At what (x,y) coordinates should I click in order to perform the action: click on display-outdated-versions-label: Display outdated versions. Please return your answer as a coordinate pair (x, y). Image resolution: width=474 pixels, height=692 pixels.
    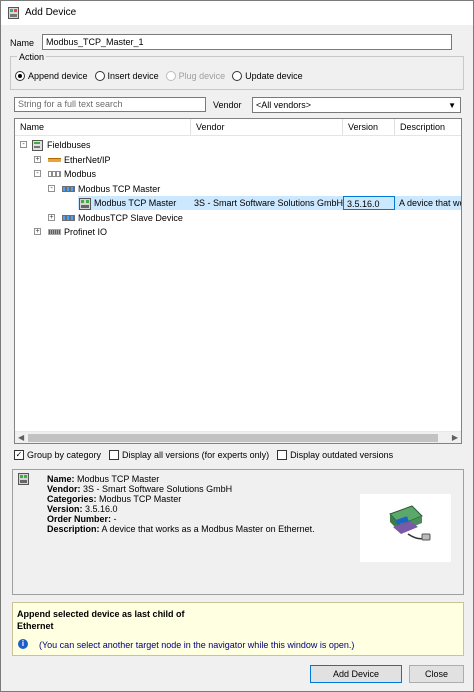
    Looking at the image, I should click on (342, 455).